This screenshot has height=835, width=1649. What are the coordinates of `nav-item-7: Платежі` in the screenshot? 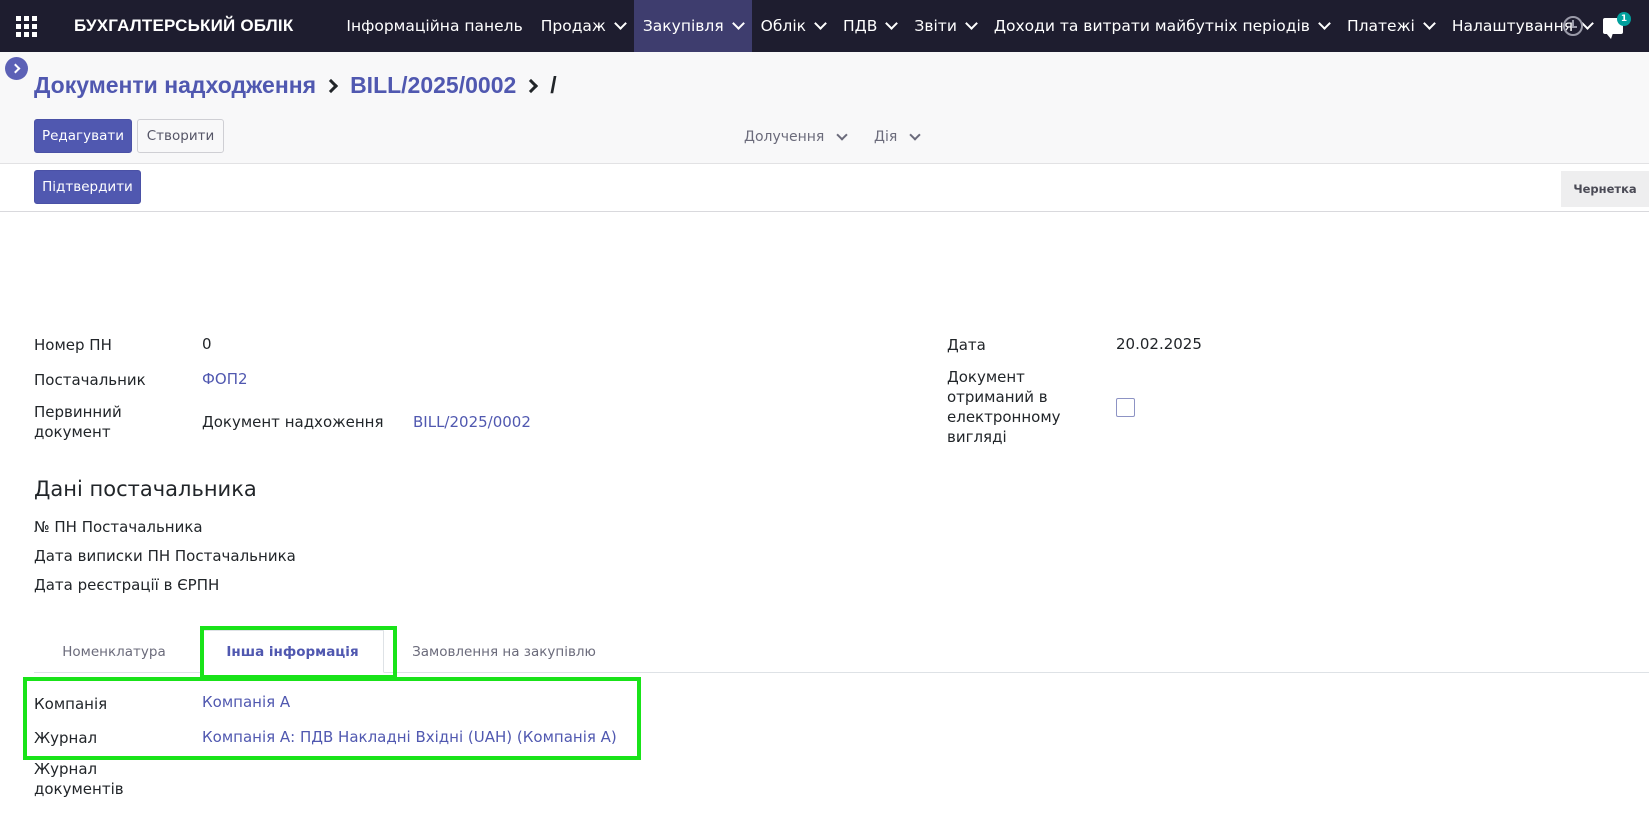 It's located at (1390, 26).